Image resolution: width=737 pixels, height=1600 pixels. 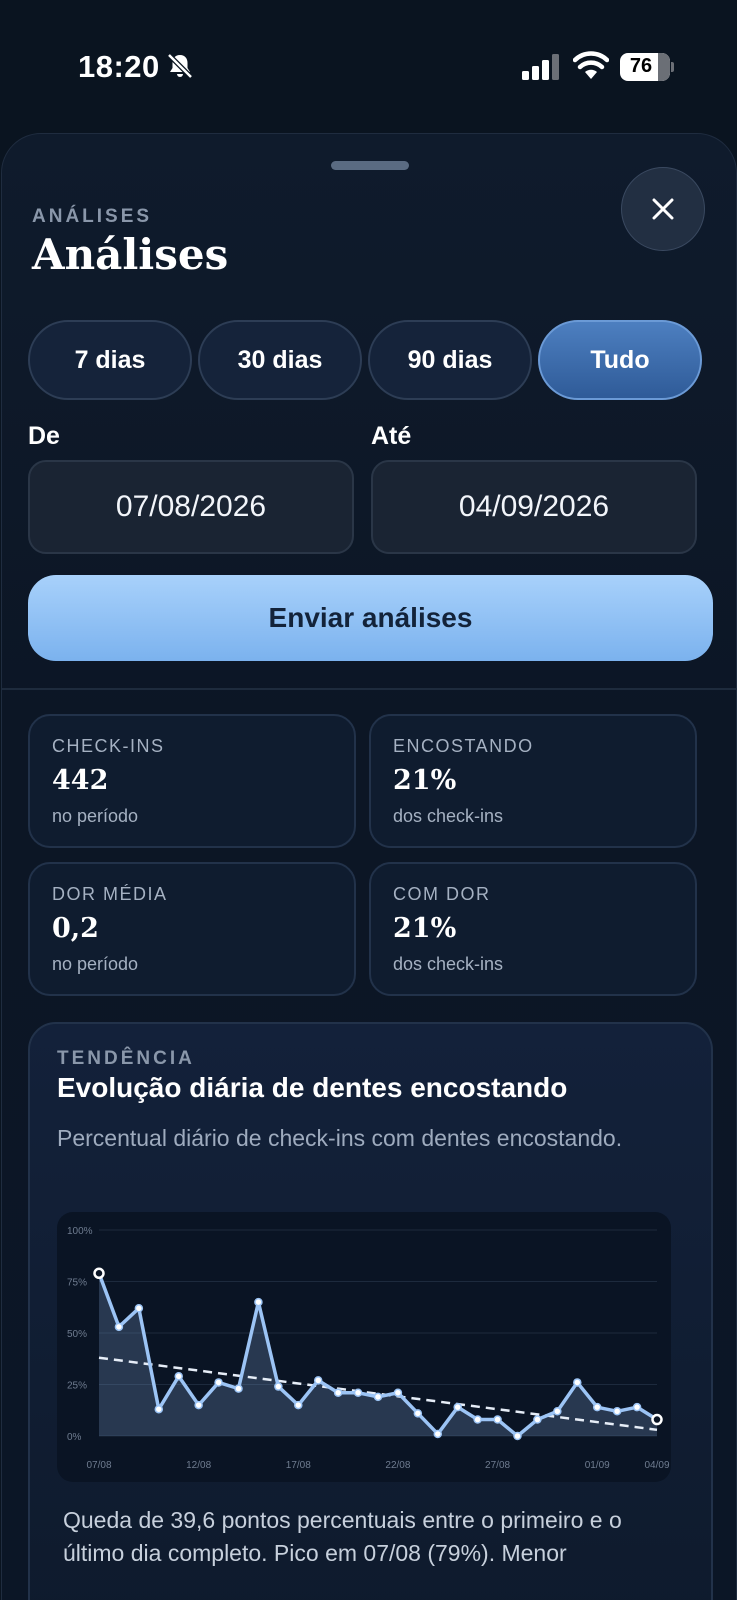 What do you see at coordinates (74, 1437) in the screenshot?
I see `y-tick-label: 0%` at bounding box center [74, 1437].